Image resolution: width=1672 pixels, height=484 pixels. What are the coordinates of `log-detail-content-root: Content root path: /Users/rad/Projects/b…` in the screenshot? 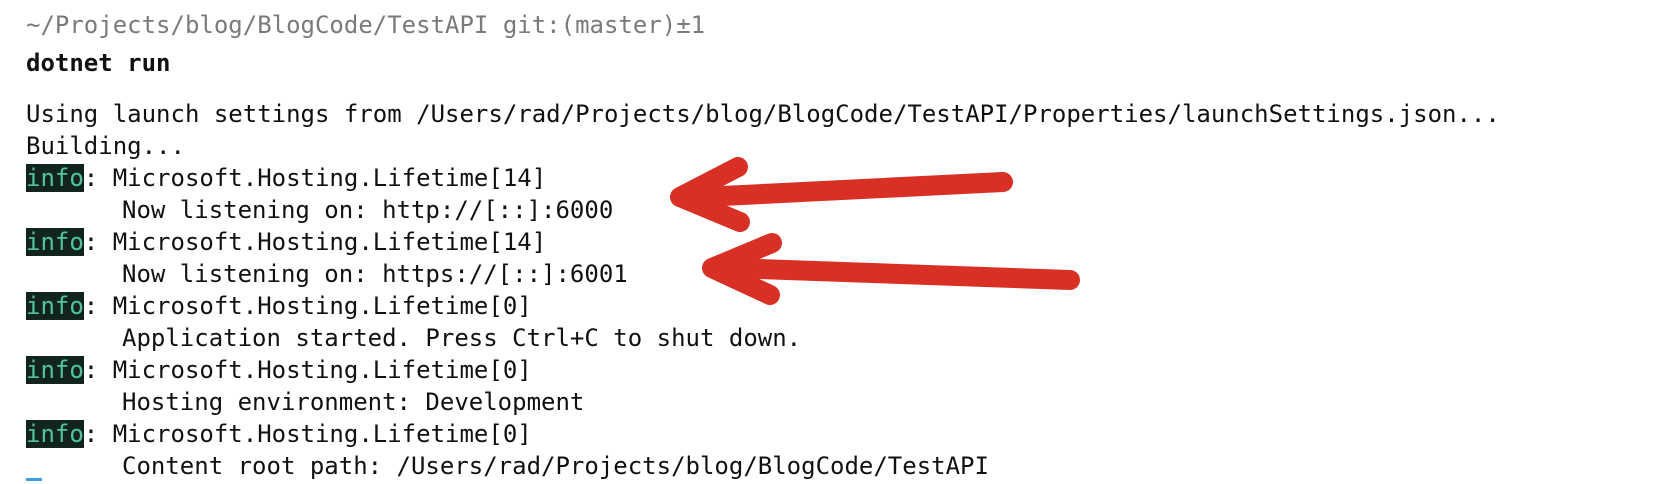 It's located at (555, 466).